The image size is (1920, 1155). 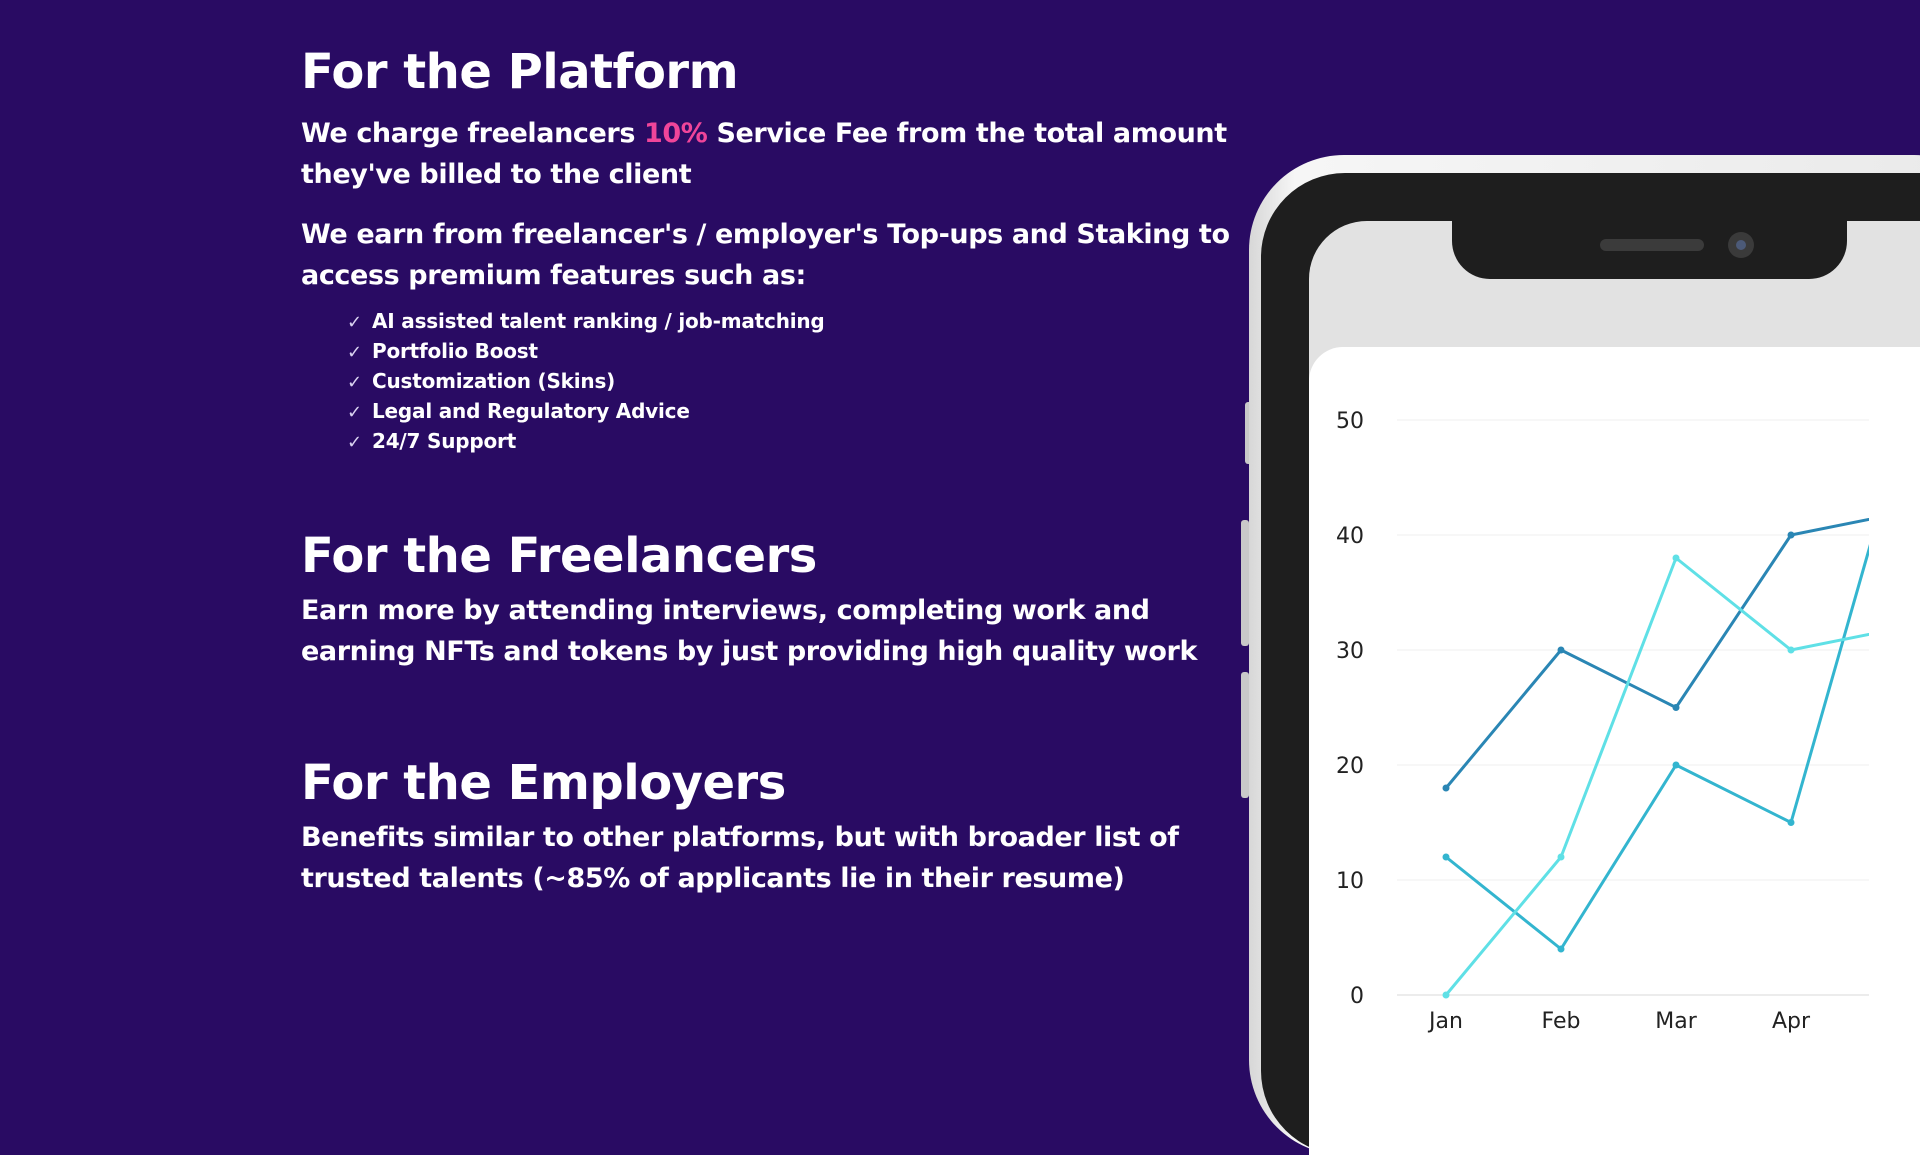 I want to click on series-line, so click(x=1657, y=747).